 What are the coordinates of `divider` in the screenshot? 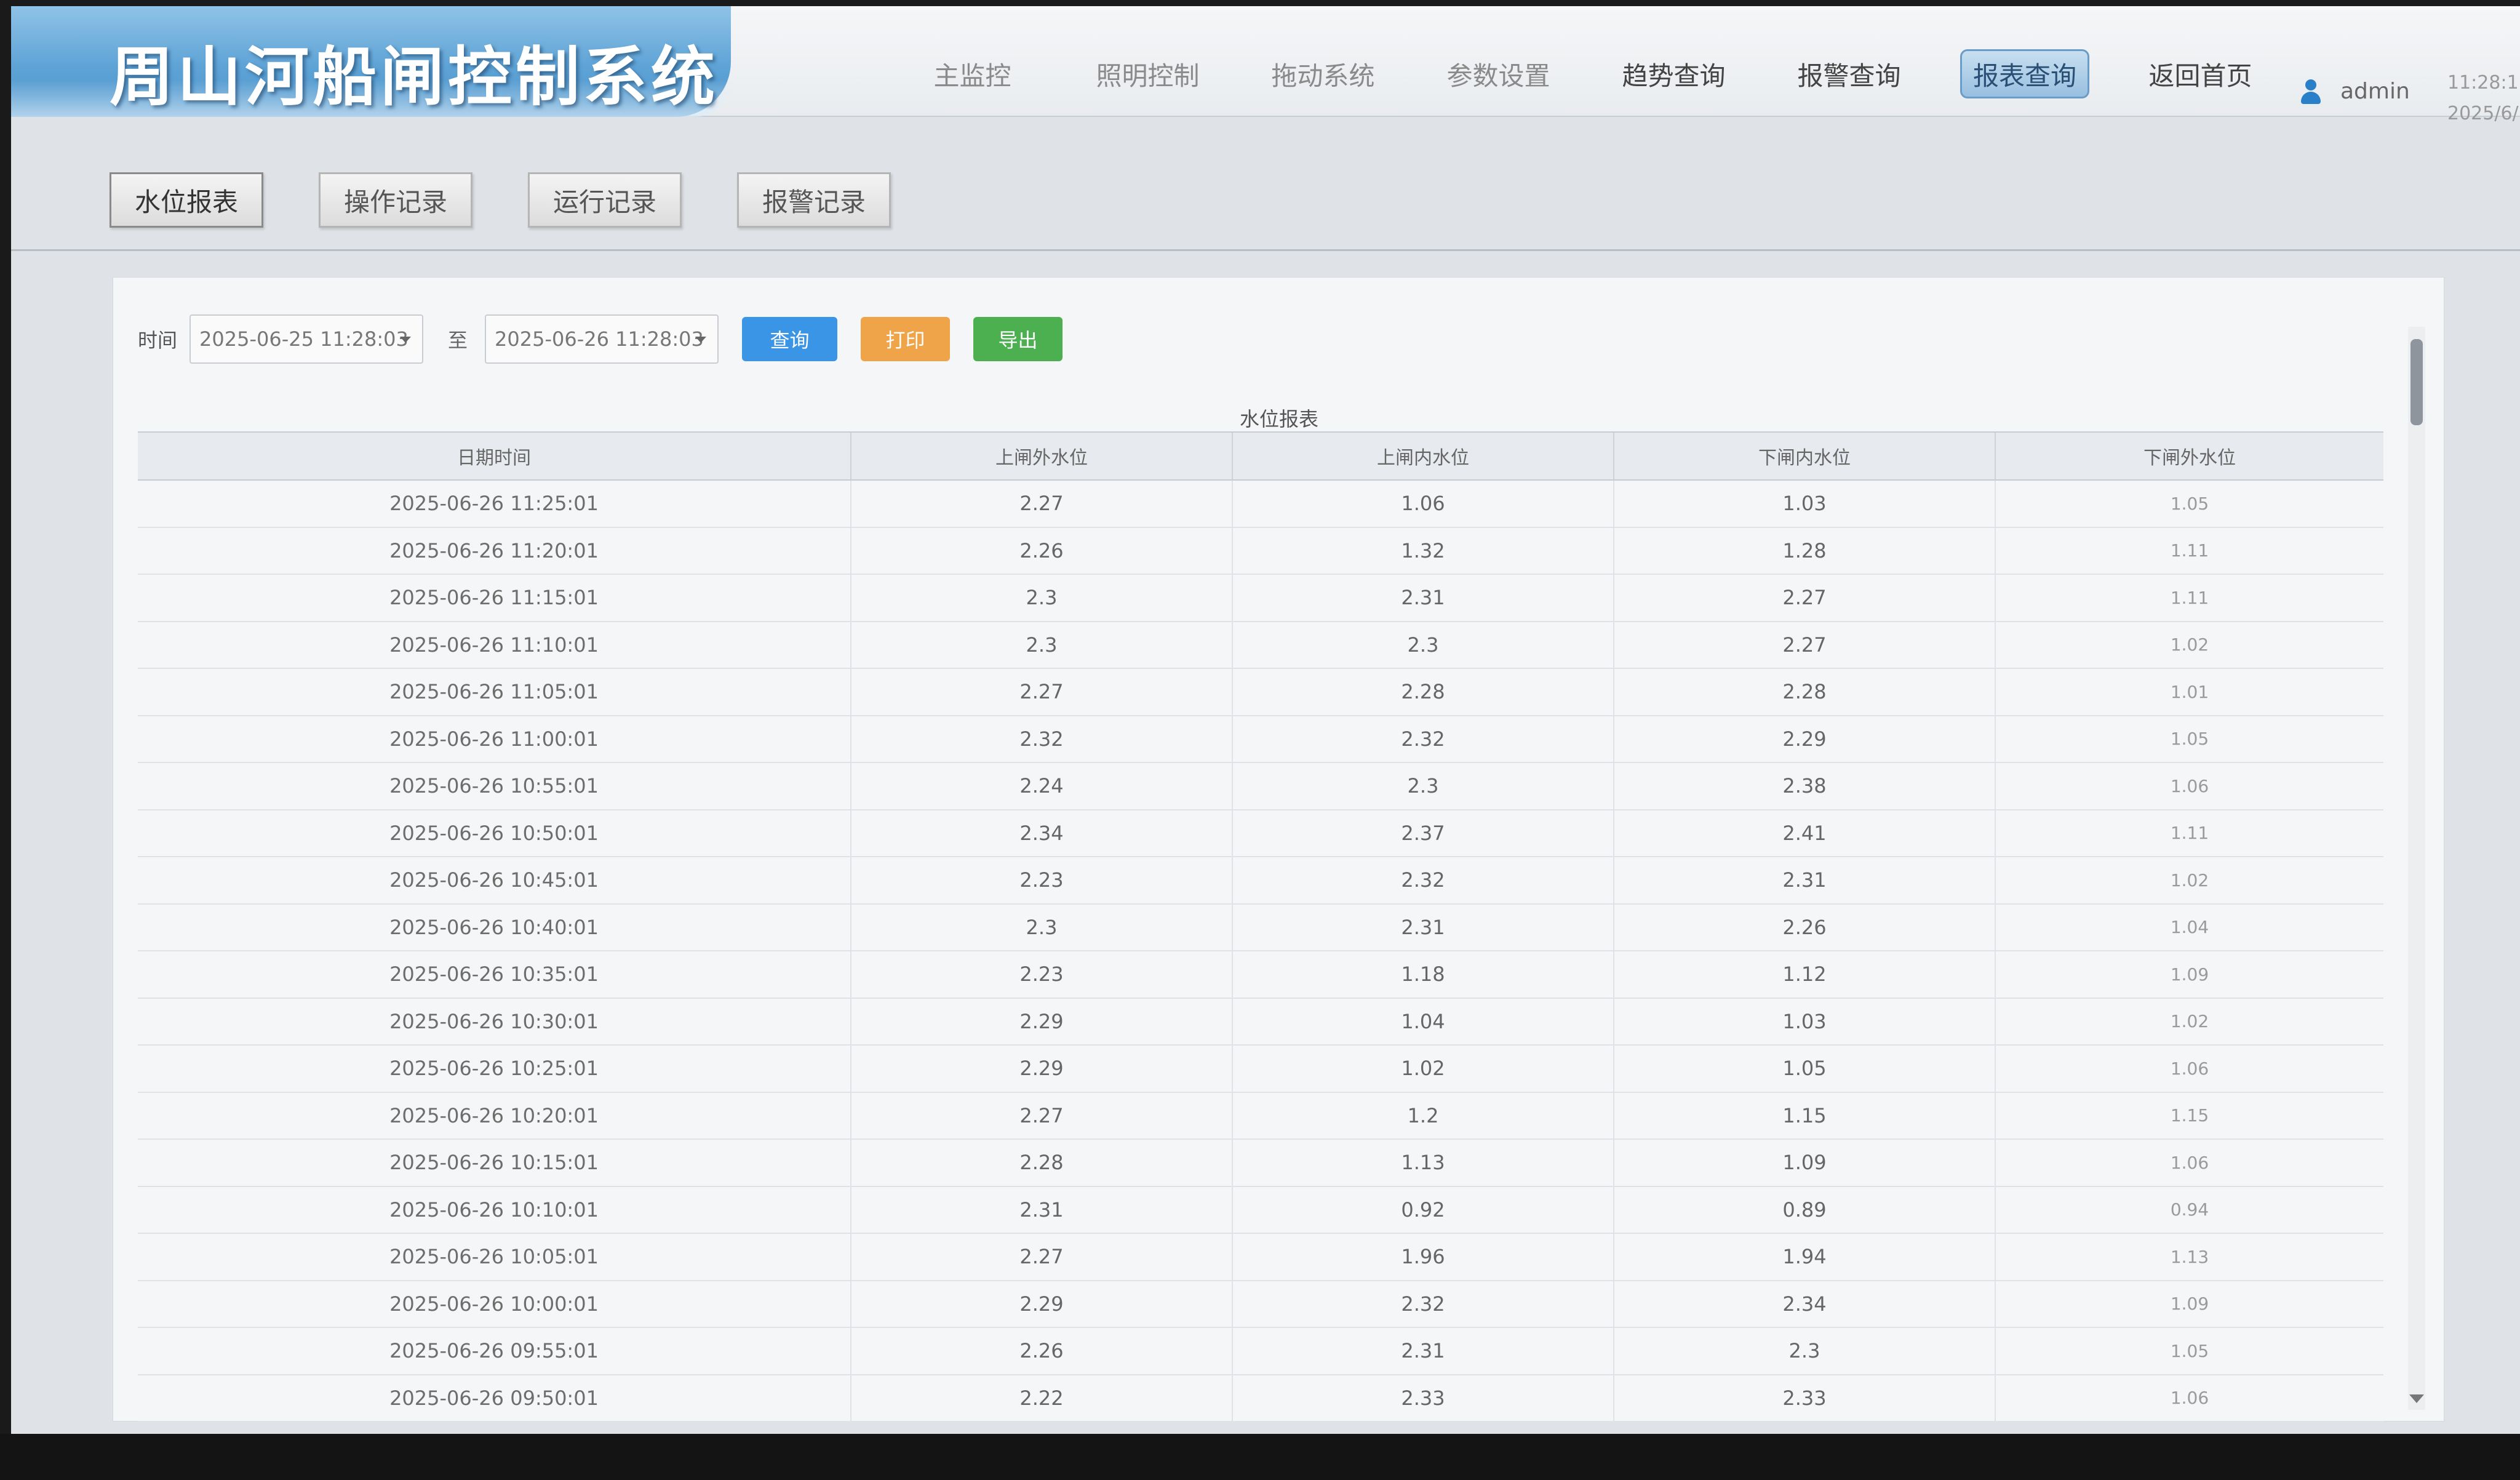 It's located at (1265, 250).